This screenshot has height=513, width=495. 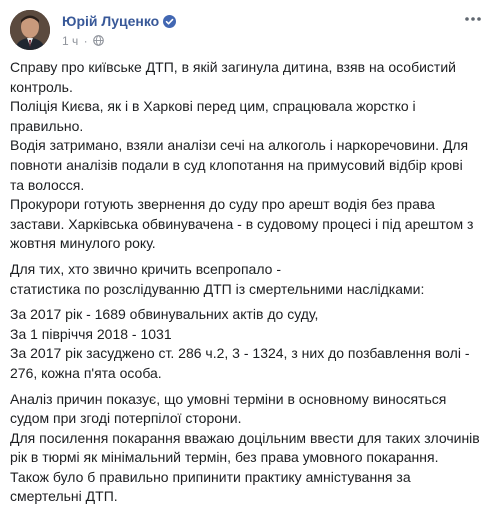 What do you see at coordinates (98, 40) in the screenshot?
I see `globe-icon` at bounding box center [98, 40].